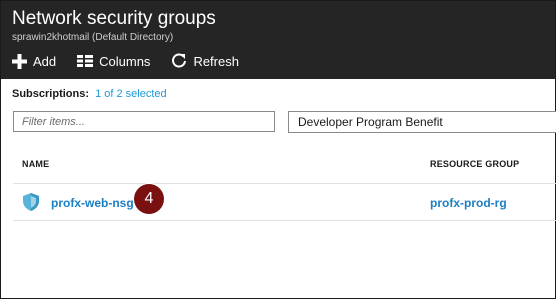  What do you see at coordinates (216, 61) in the screenshot?
I see `refresh-button-label: Refresh` at bounding box center [216, 61].